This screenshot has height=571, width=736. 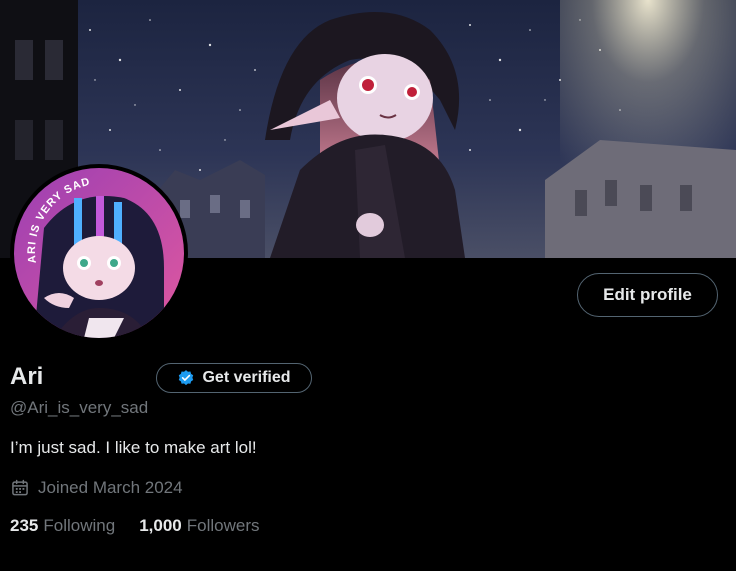 I want to click on followers-count: 1,000, so click(x=160, y=525).